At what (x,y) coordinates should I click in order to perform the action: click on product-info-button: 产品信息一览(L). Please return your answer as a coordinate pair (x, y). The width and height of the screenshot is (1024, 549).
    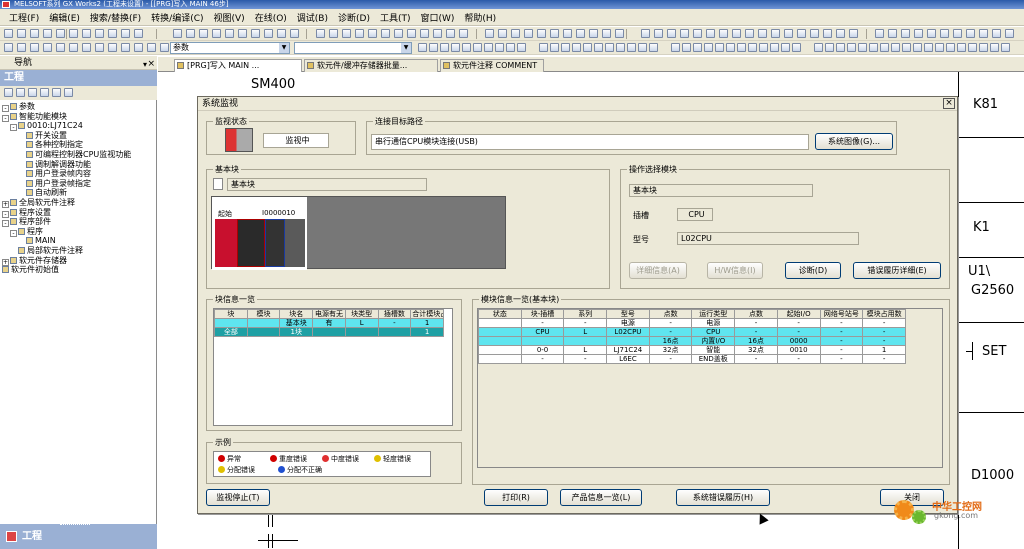
    Looking at the image, I should click on (601, 497).